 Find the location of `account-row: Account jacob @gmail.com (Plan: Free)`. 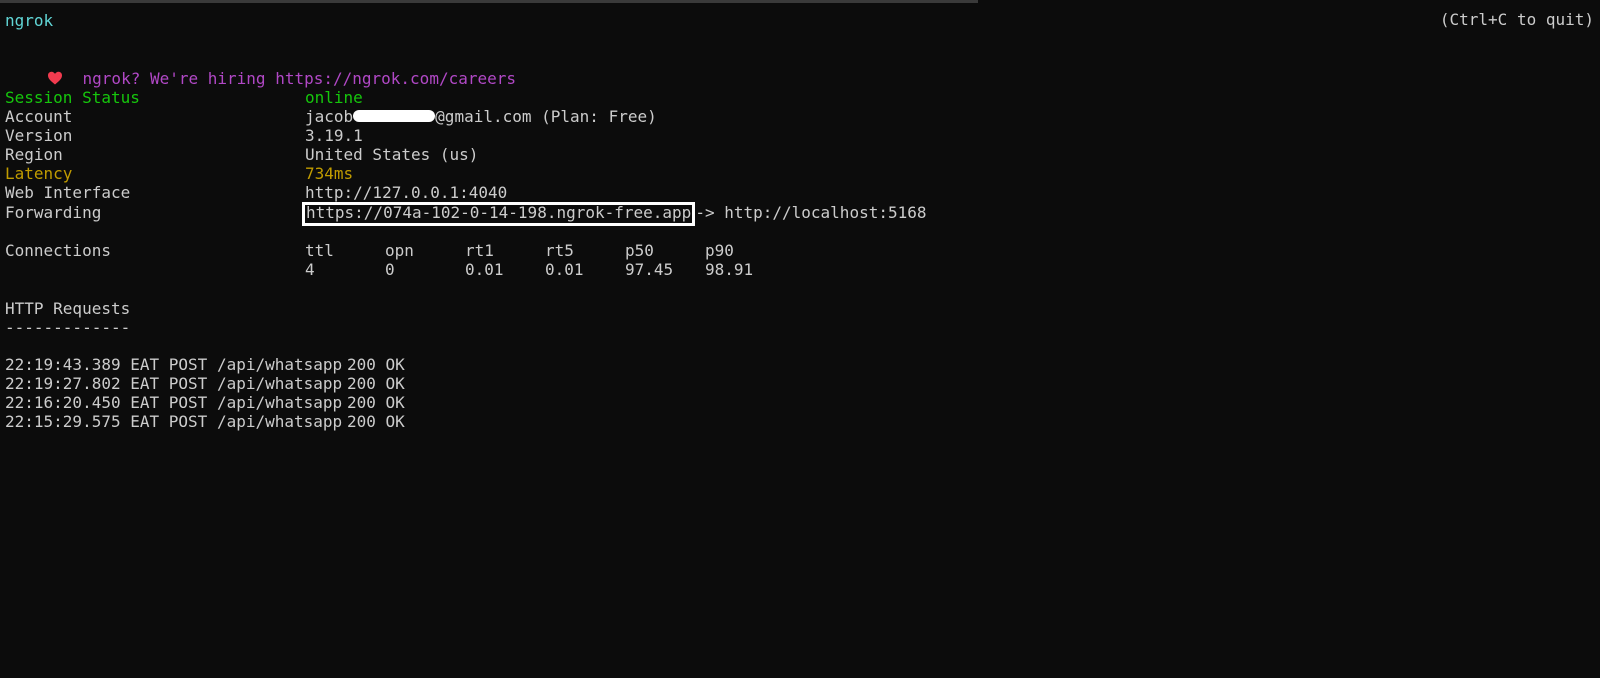

account-row: Account jacob @gmail.com (Plan: Free) is located at coordinates (331, 117).